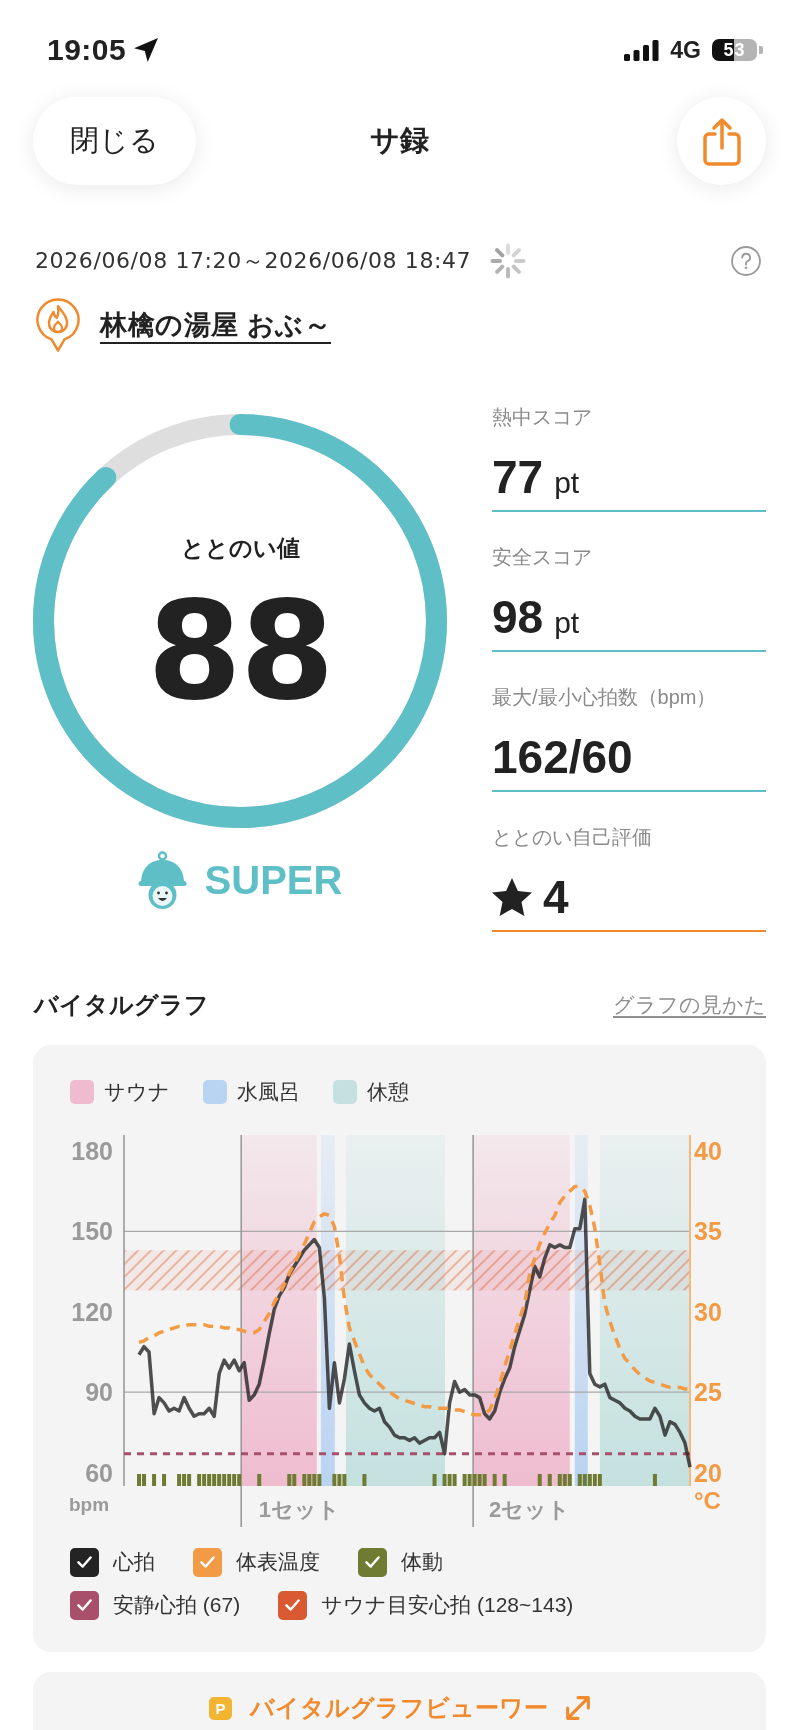  I want to click on stat-value: 162/60, so click(562, 757).